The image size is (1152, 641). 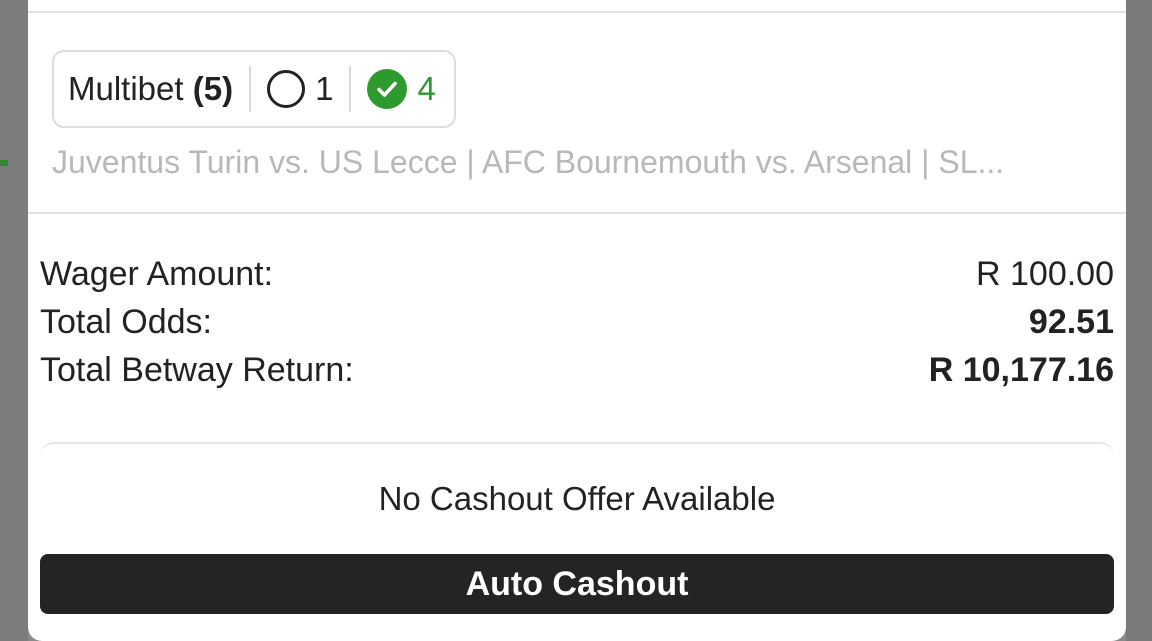 I want to click on open-legs: 1, so click(x=300, y=89).